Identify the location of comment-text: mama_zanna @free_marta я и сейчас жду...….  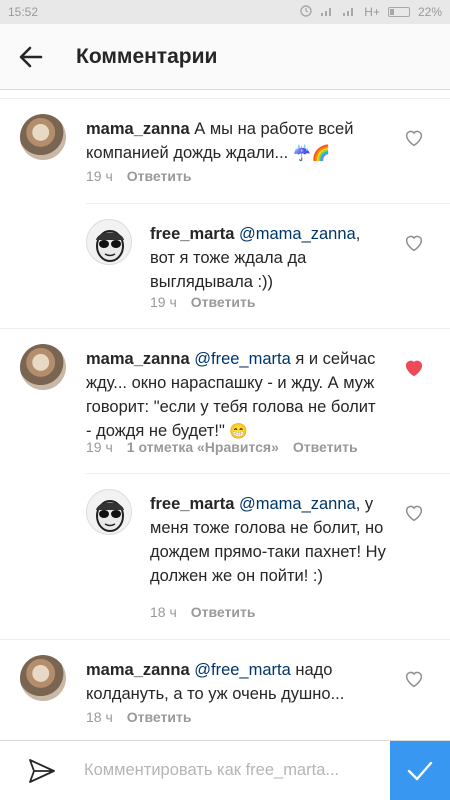
(232, 395).